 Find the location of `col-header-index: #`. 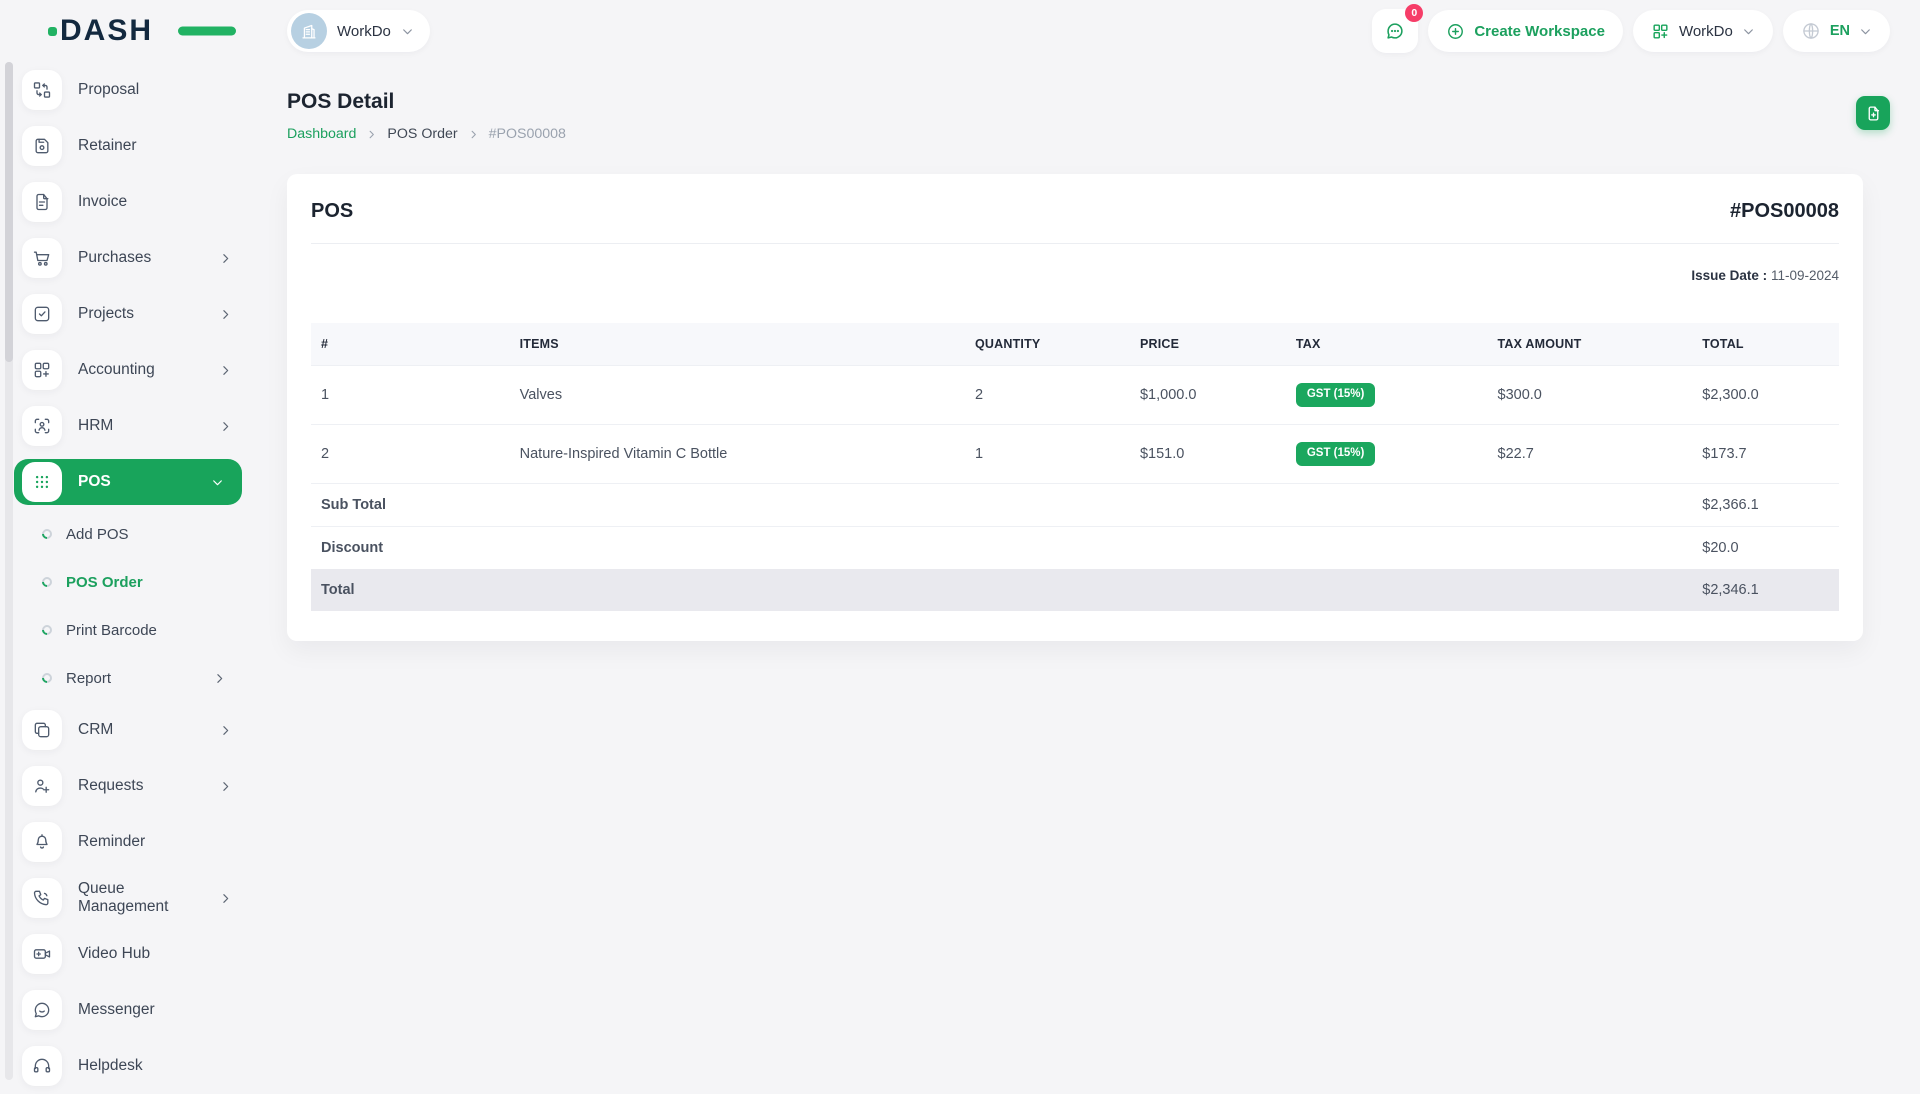

col-header-index: # is located at coordinates (410, 344).